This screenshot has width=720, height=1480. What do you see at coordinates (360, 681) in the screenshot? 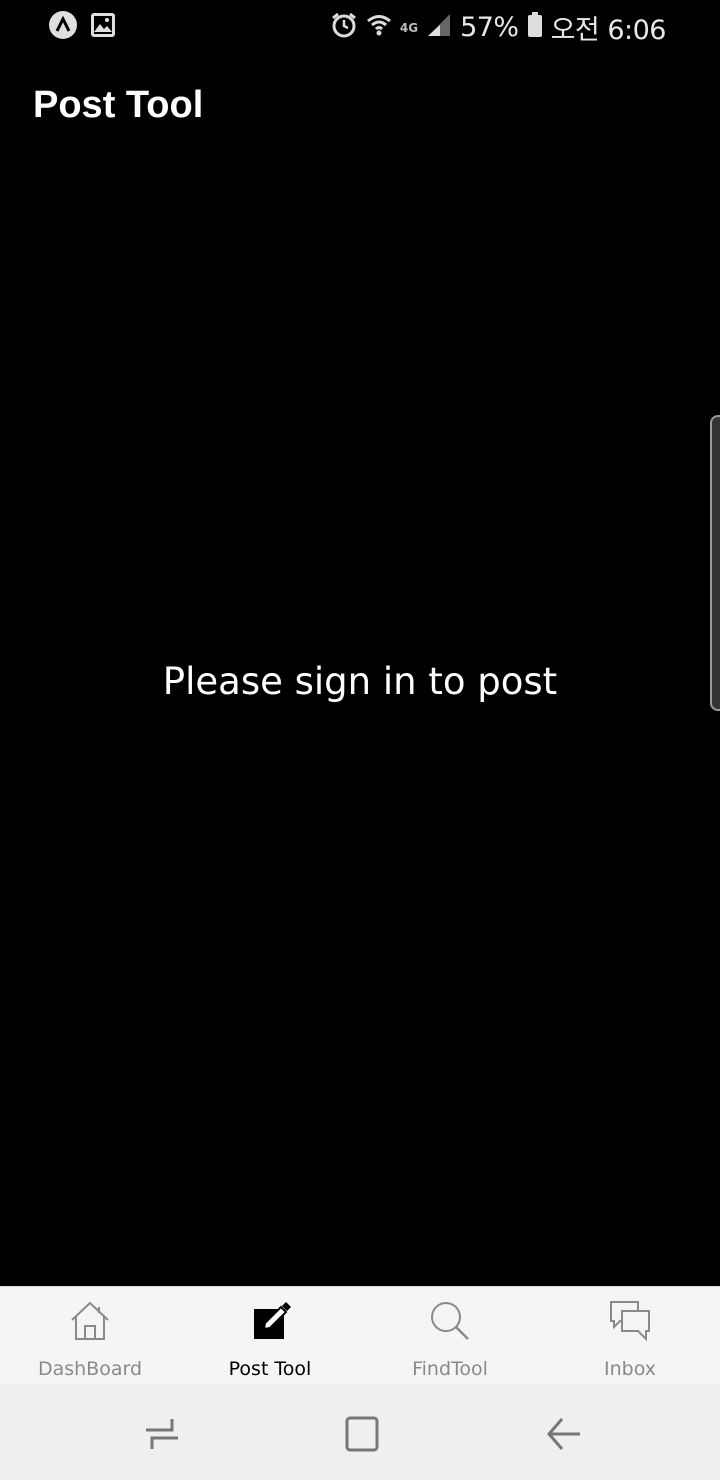
I see `sign-in-message: Please sign in to post` at bounding box center [360, 681].